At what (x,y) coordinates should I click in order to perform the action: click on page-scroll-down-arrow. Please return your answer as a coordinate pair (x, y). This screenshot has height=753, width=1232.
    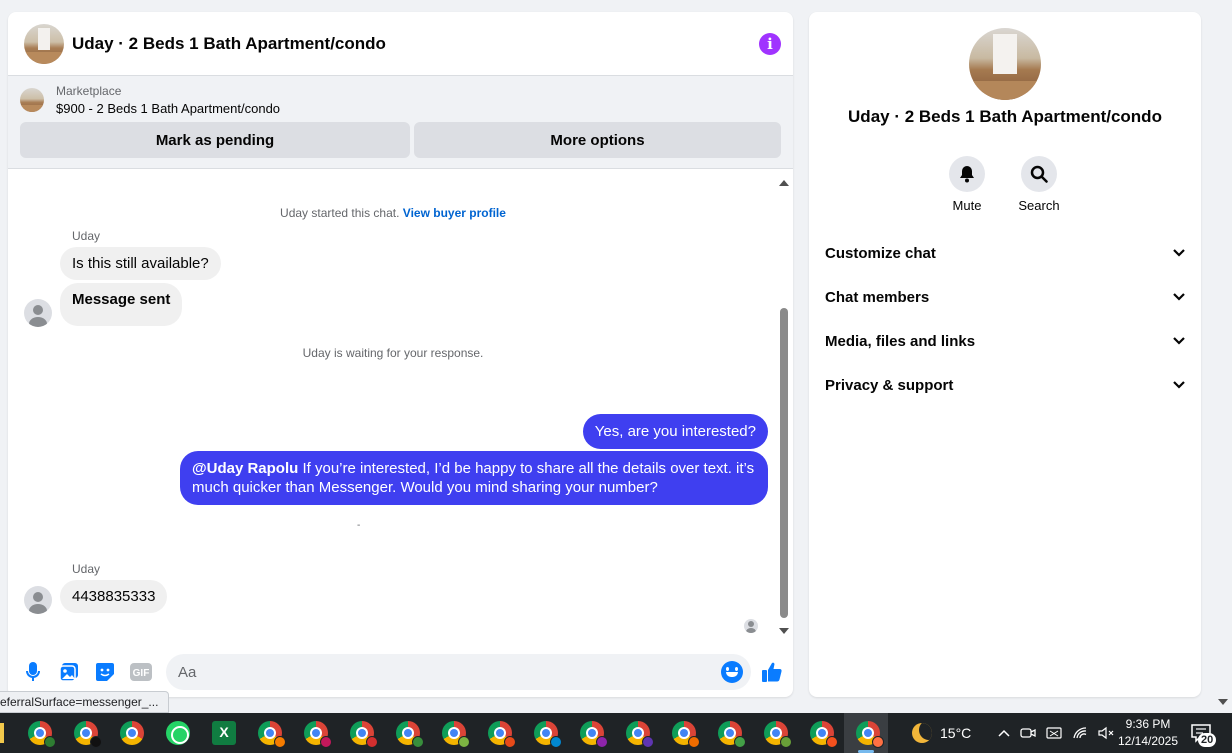
    Looking at the image, I should click on (1223, 702).